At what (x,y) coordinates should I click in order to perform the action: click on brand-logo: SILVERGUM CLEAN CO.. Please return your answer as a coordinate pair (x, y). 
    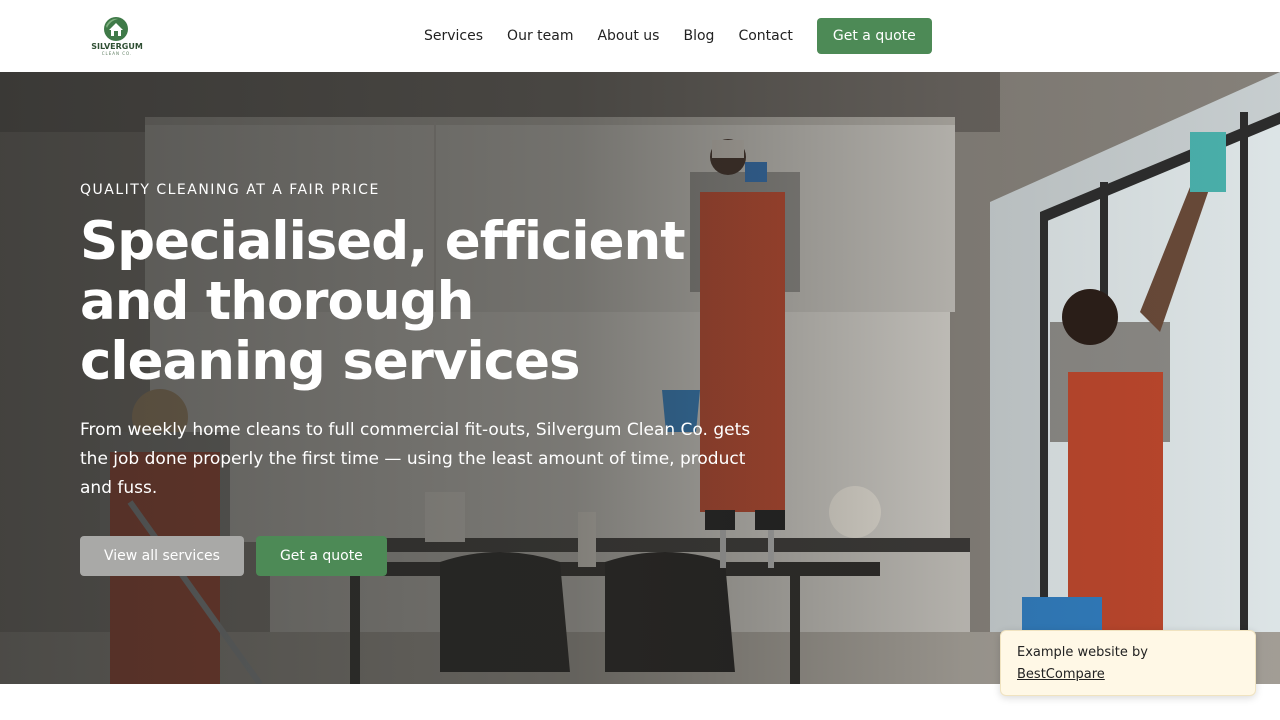
    Looking at the image, I should click on (118, 36).